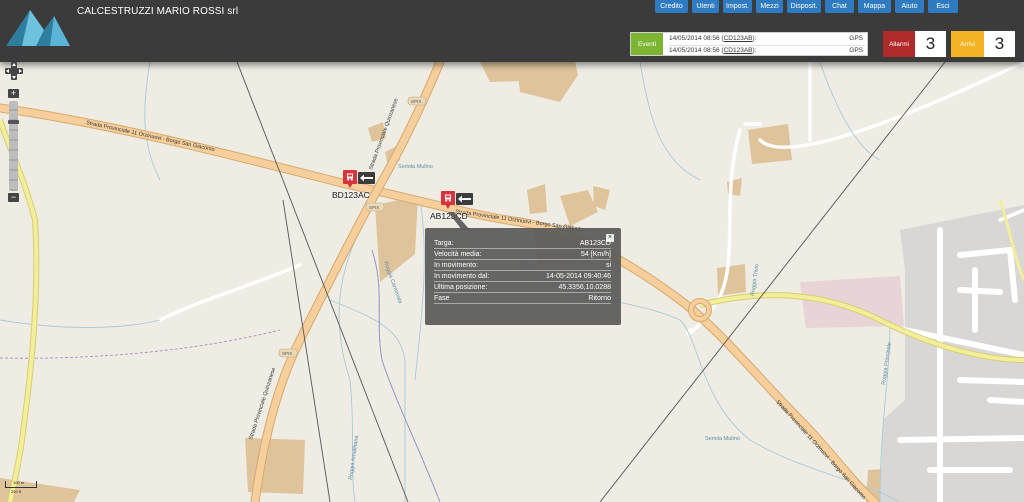 This screenshot has height=502, width=1024. I want to click on popup-value: 45.3356,10.0288, so click(584, 287).